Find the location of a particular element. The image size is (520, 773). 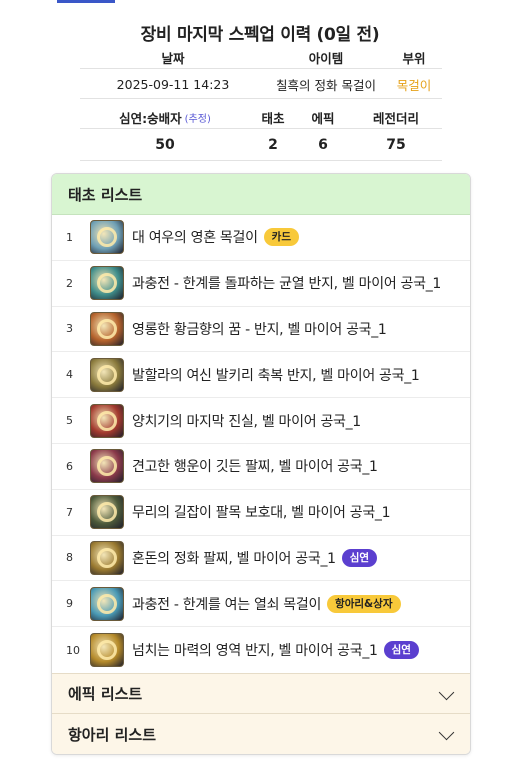

col-taecho-header: 태초 is located at coordinates (273, 118).